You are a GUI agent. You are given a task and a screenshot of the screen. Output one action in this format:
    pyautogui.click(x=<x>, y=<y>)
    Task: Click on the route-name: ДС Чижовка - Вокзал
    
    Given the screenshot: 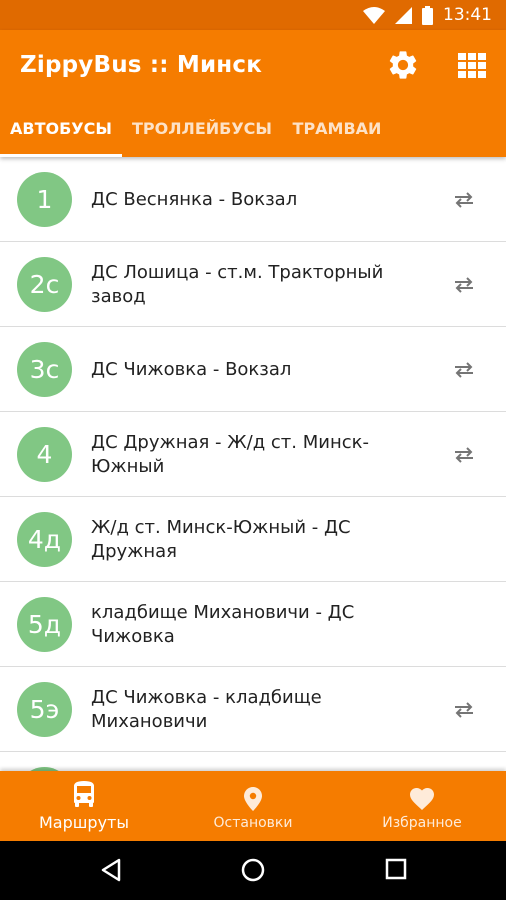 What is the action you would take?
    pyautogui.click(x=191, y=369)
    